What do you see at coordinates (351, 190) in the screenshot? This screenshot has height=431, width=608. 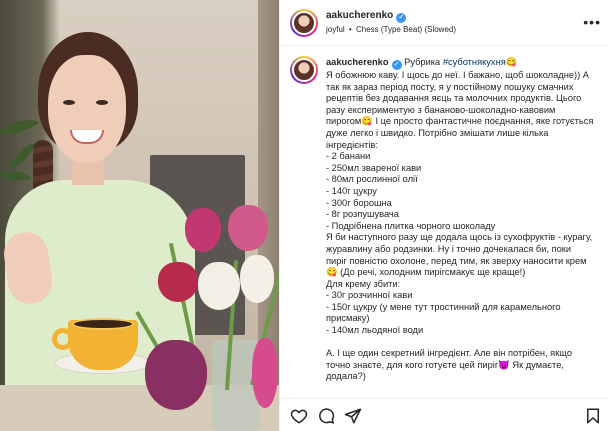 I see `caption-line: - 140г цукру` at bounding box center [351, 190].